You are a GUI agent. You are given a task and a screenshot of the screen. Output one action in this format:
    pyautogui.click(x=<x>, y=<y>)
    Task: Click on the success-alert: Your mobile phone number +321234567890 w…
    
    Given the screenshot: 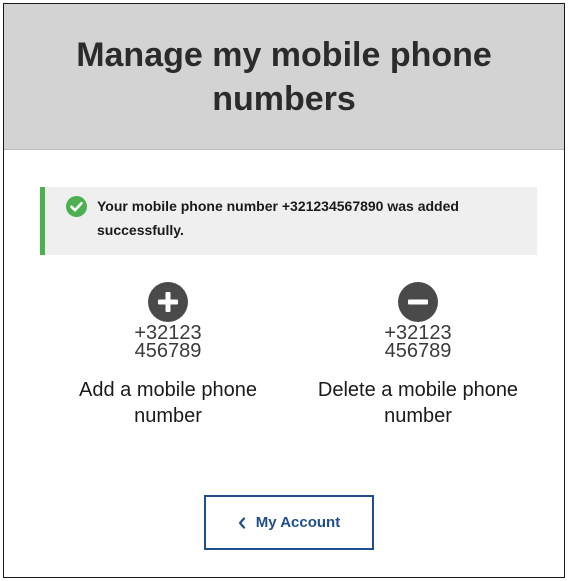 What is the action you would take?
    pyautogui.click(x=288, y=221)
    